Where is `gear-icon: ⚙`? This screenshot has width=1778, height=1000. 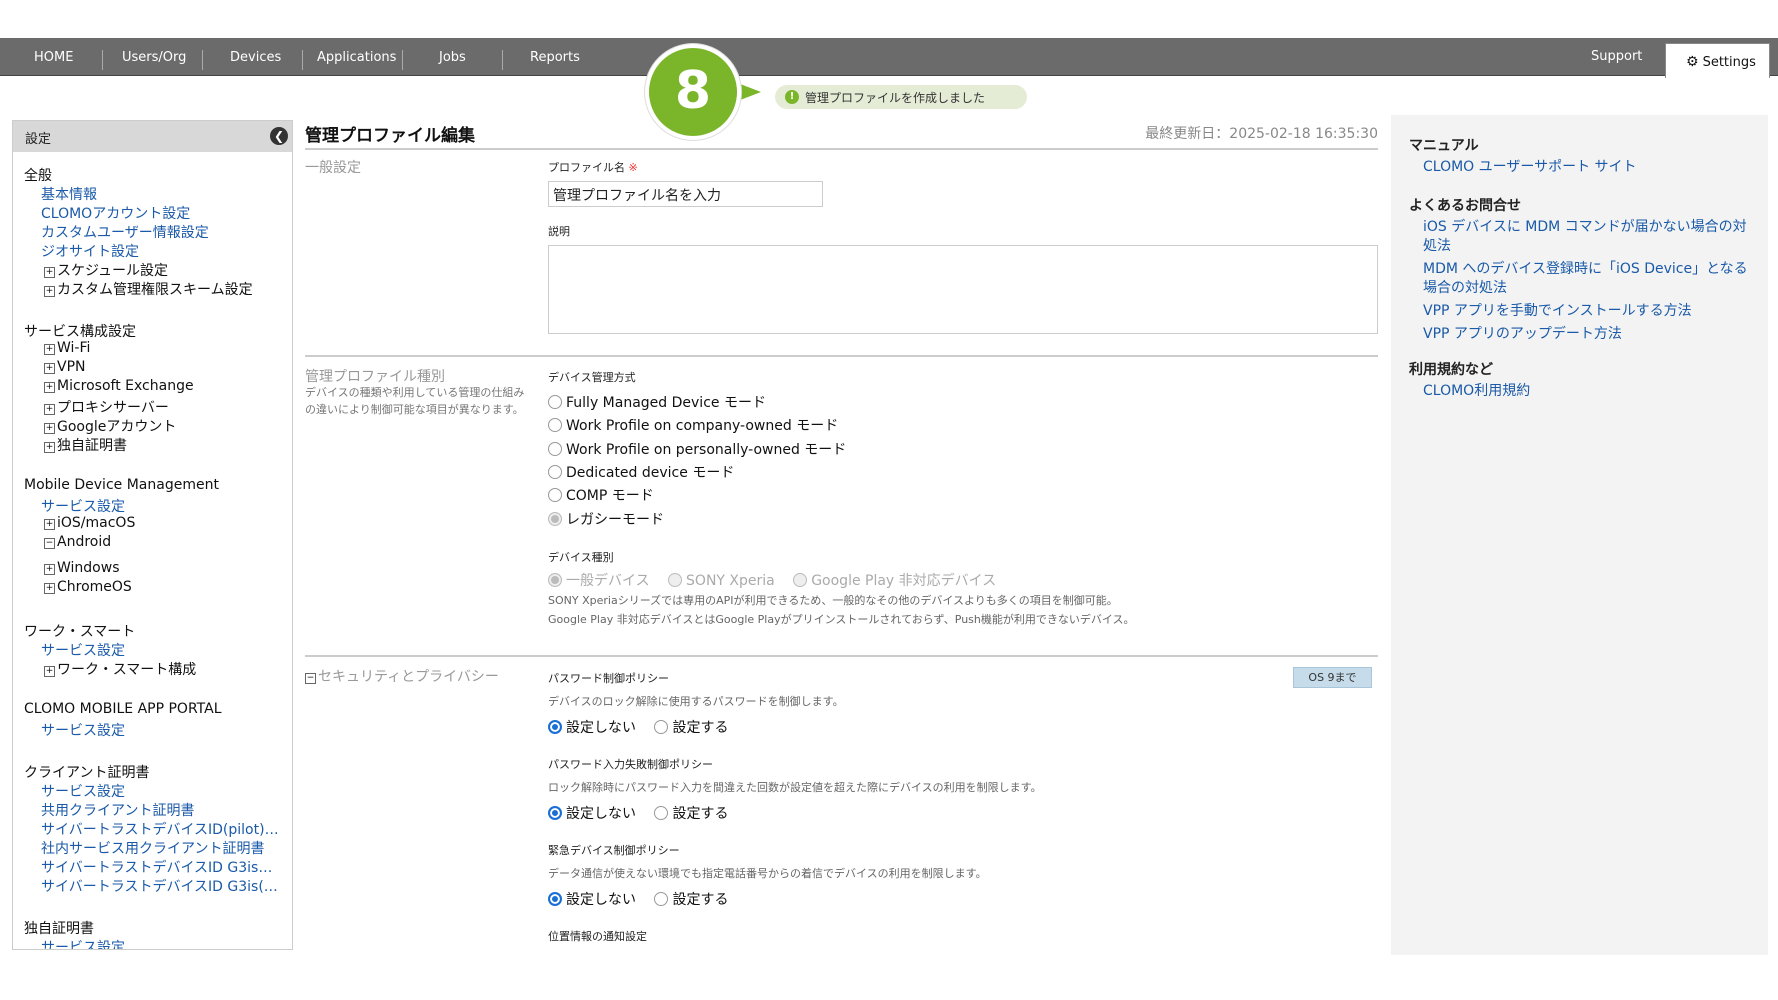 gear-icon: ⚙ is located at coordinates (1692, 62).